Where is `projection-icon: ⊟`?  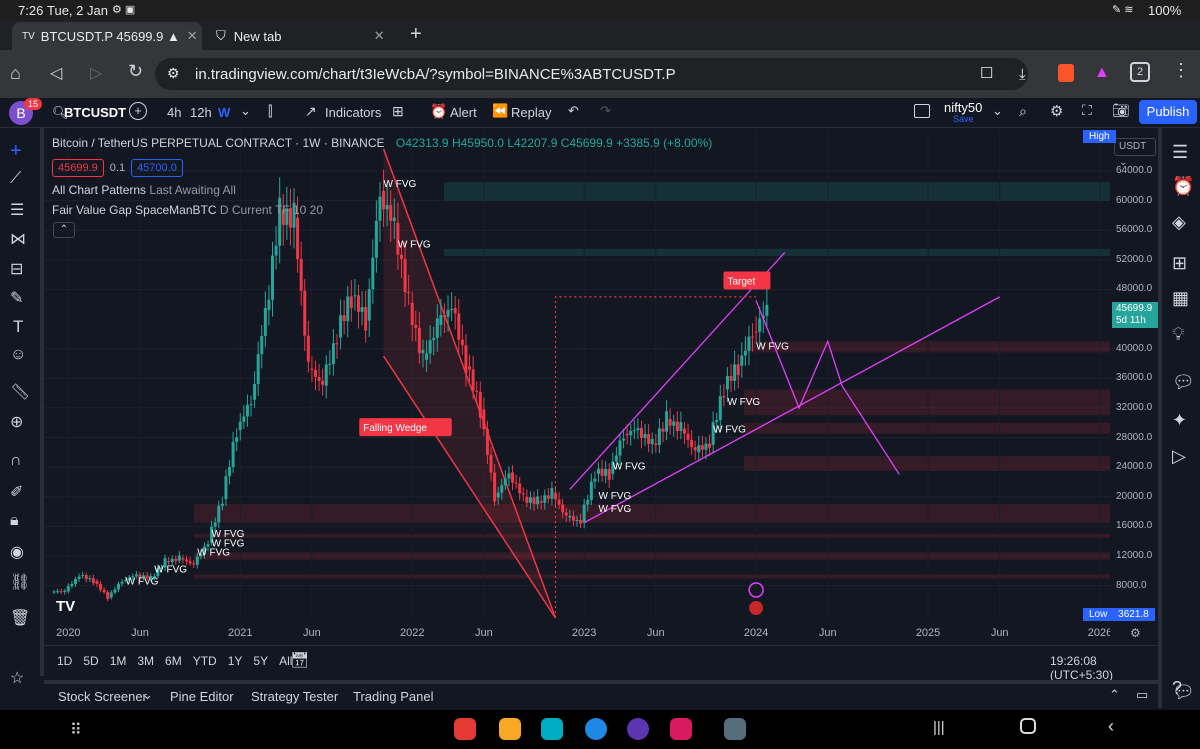
projection-icon: ⊟ is located at coordinates (16, 269).